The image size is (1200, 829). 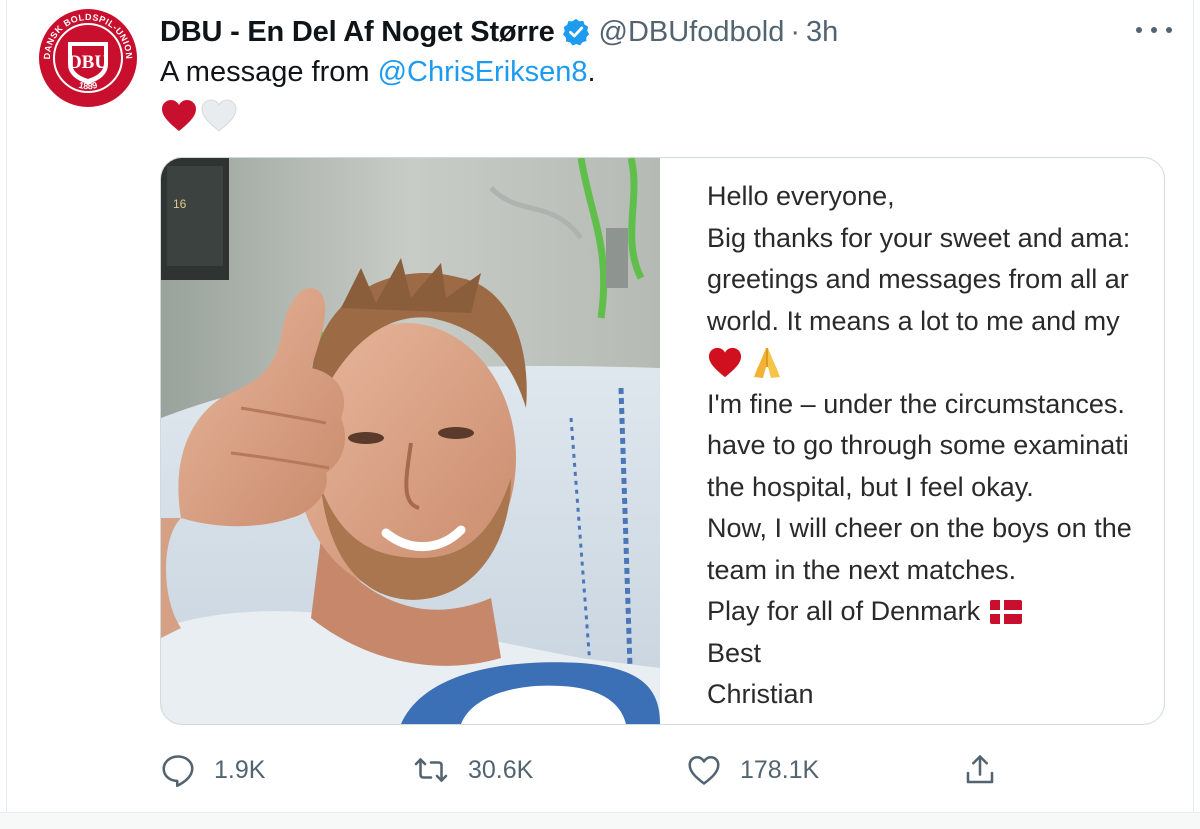 What do you see at coordinates (212, 770) in the screenshot?
I see `reply-button: 1.9K` at bounding box center [212, 770].